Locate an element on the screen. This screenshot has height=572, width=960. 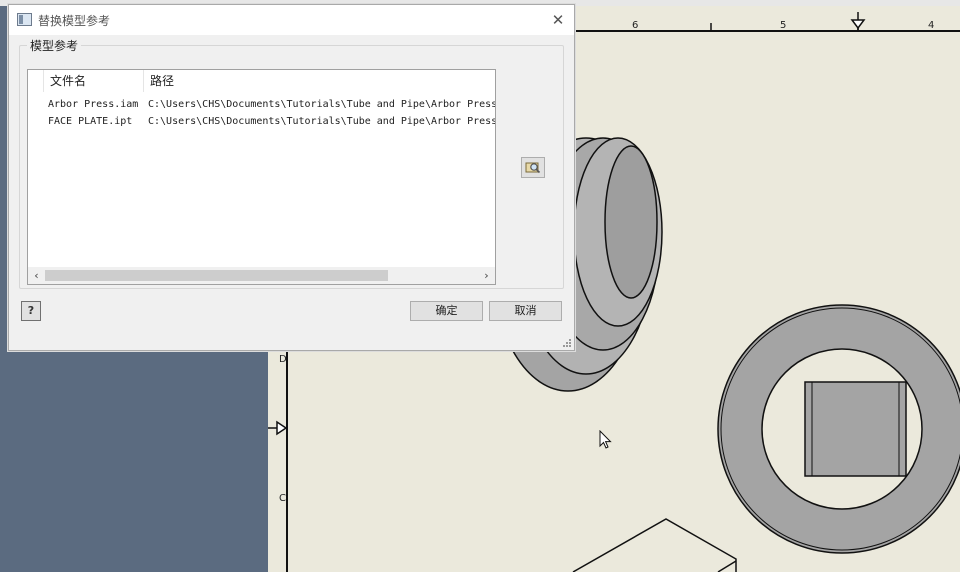
center-mark-arrow-top is located at coordinates (858, 24).